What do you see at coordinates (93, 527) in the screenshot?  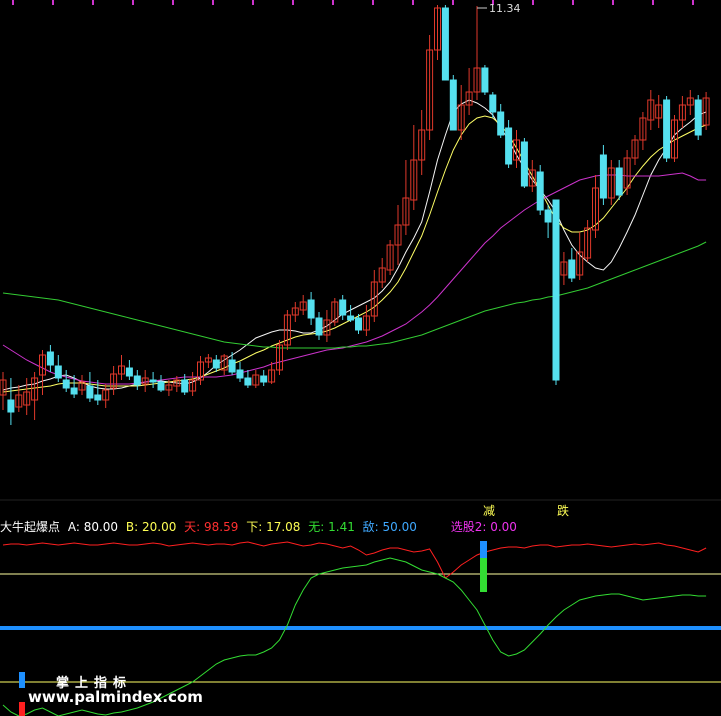 I see `indicator-item-a: A: 80.00` at bounding box center [93, 527].